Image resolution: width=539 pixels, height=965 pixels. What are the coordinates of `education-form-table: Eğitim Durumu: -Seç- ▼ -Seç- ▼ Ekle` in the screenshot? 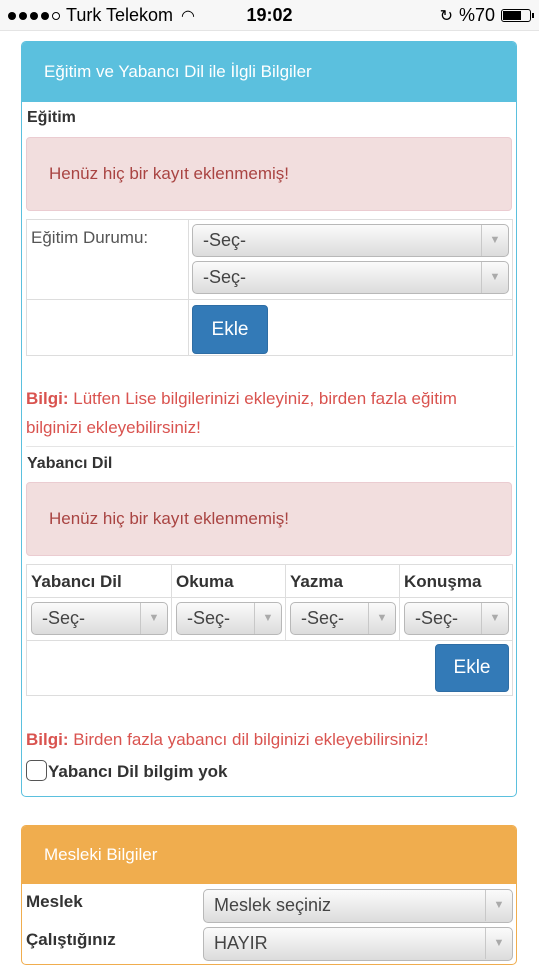 It's located at (269, 287).